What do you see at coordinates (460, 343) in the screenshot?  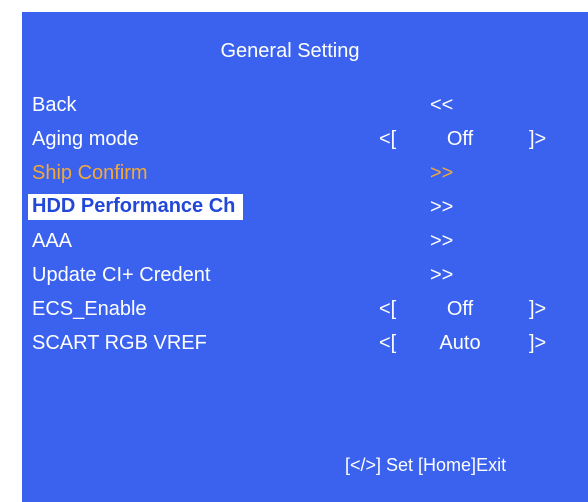 I see `option-value: Auto` at bounding box center [460, 343].